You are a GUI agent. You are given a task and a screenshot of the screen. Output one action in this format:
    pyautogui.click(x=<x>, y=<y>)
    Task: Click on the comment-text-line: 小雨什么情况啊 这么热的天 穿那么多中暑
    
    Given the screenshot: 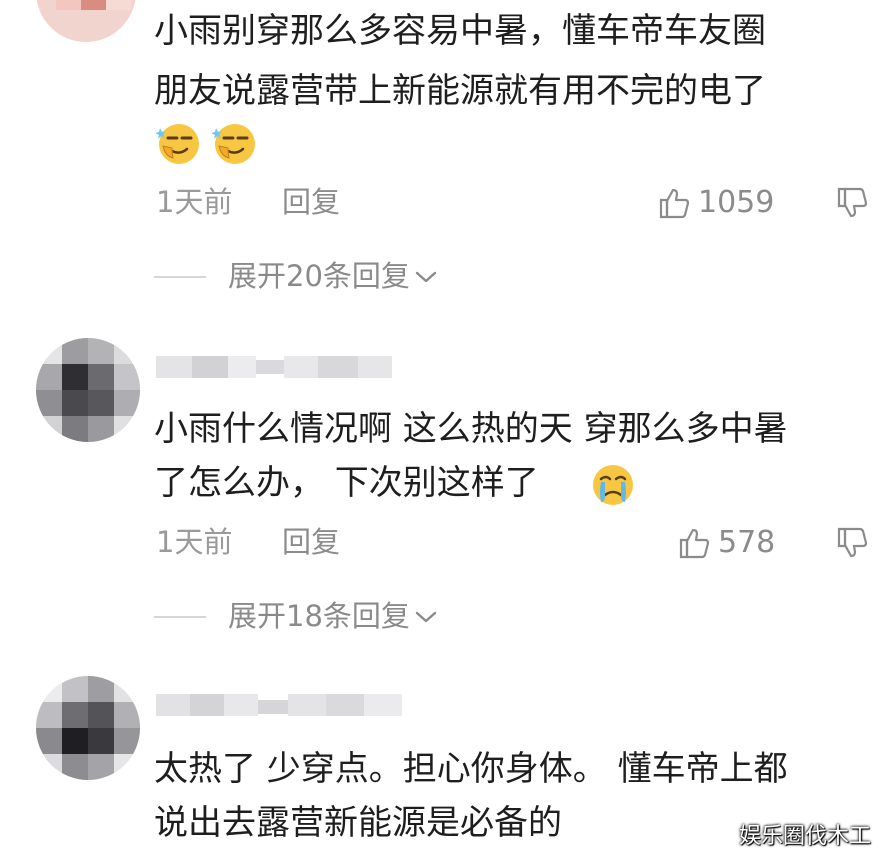 What is the action you would take?
    pyautogui.click(x=471, y=429)
    